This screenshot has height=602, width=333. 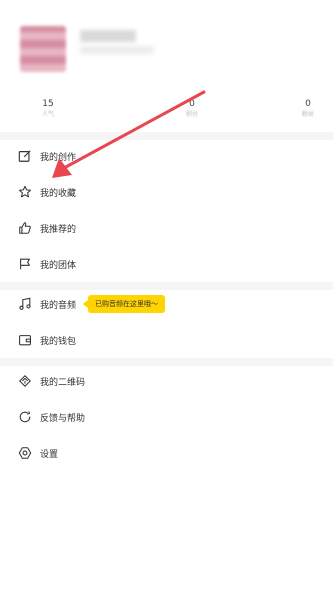 I want to click on stat-points: 0 积分, so click(x=192, y=109).